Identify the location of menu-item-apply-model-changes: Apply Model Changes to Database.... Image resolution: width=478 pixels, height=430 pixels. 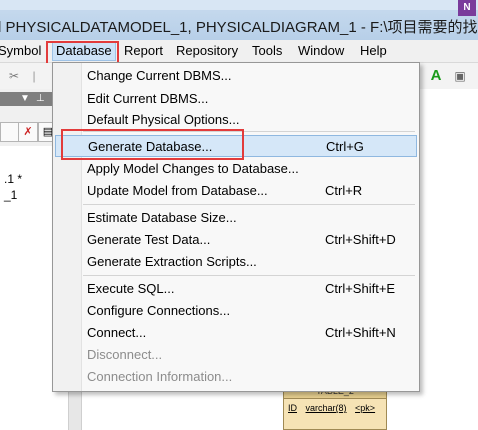
(236, 168).